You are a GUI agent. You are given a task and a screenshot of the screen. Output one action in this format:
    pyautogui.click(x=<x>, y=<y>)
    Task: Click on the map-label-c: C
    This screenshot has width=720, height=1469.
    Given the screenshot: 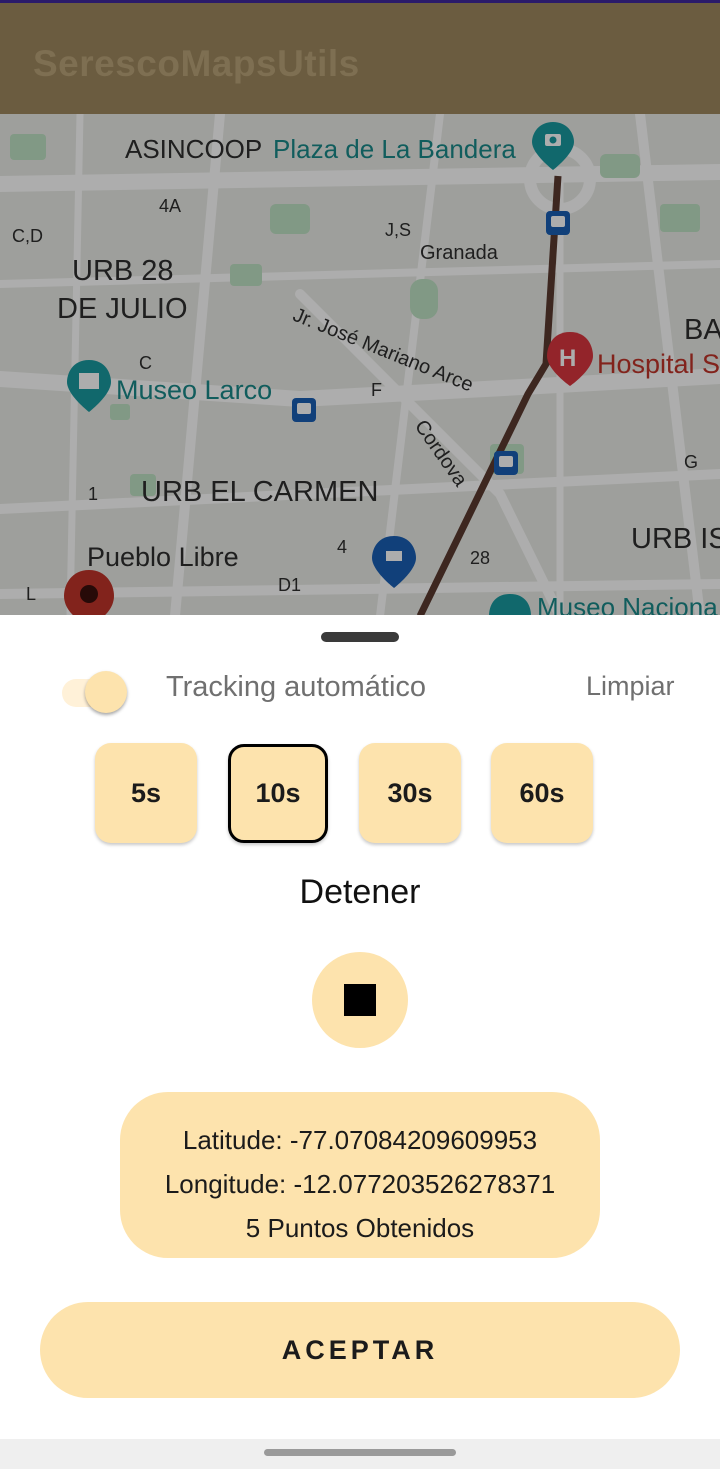 What is the action you would take?
    pyautogui.click(x=145, y=363)
    